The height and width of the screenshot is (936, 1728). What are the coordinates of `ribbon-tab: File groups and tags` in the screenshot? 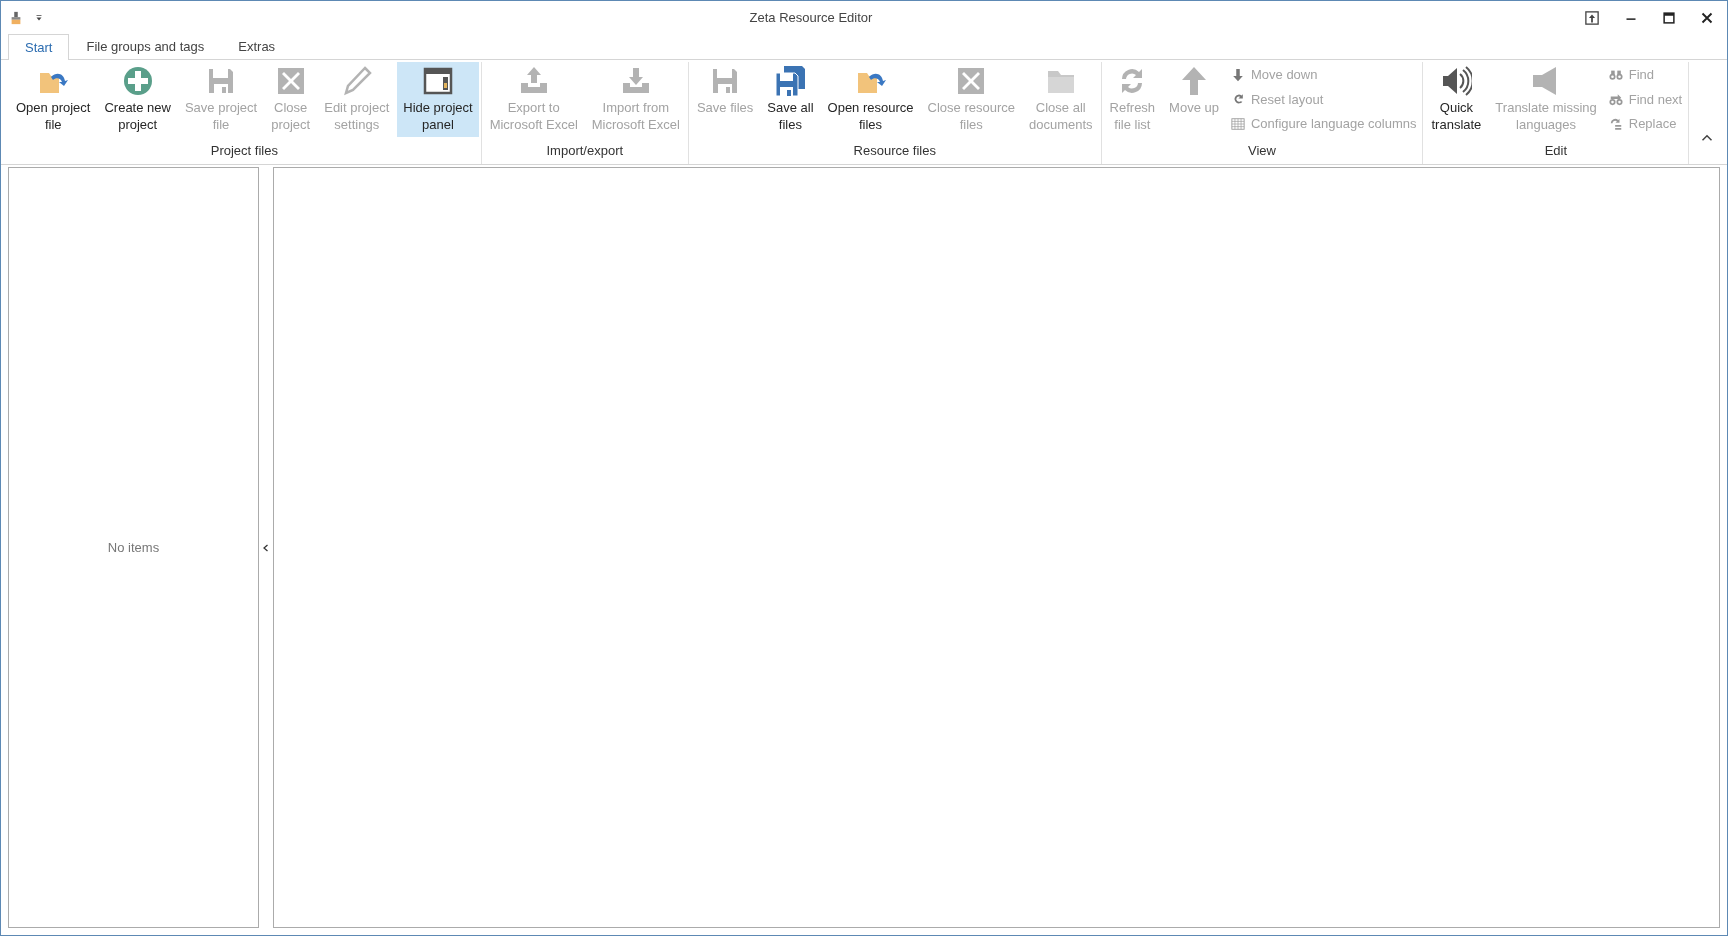 It's located at (145, 45).